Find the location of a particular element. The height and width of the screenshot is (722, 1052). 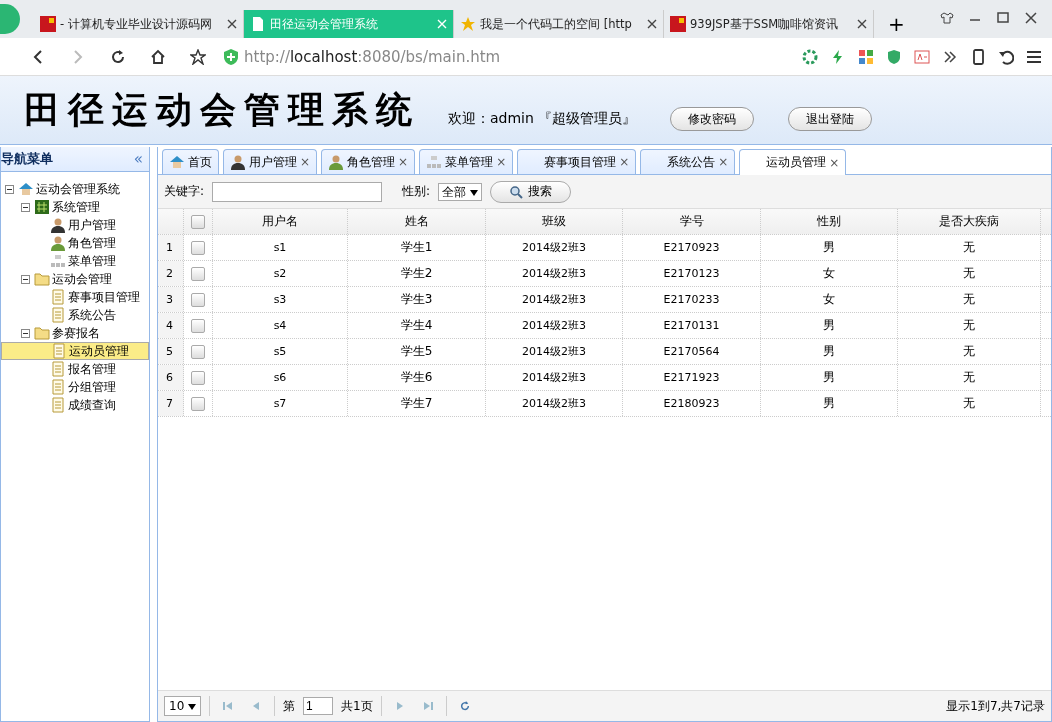

document-icon is located at coordinates (58, 315).